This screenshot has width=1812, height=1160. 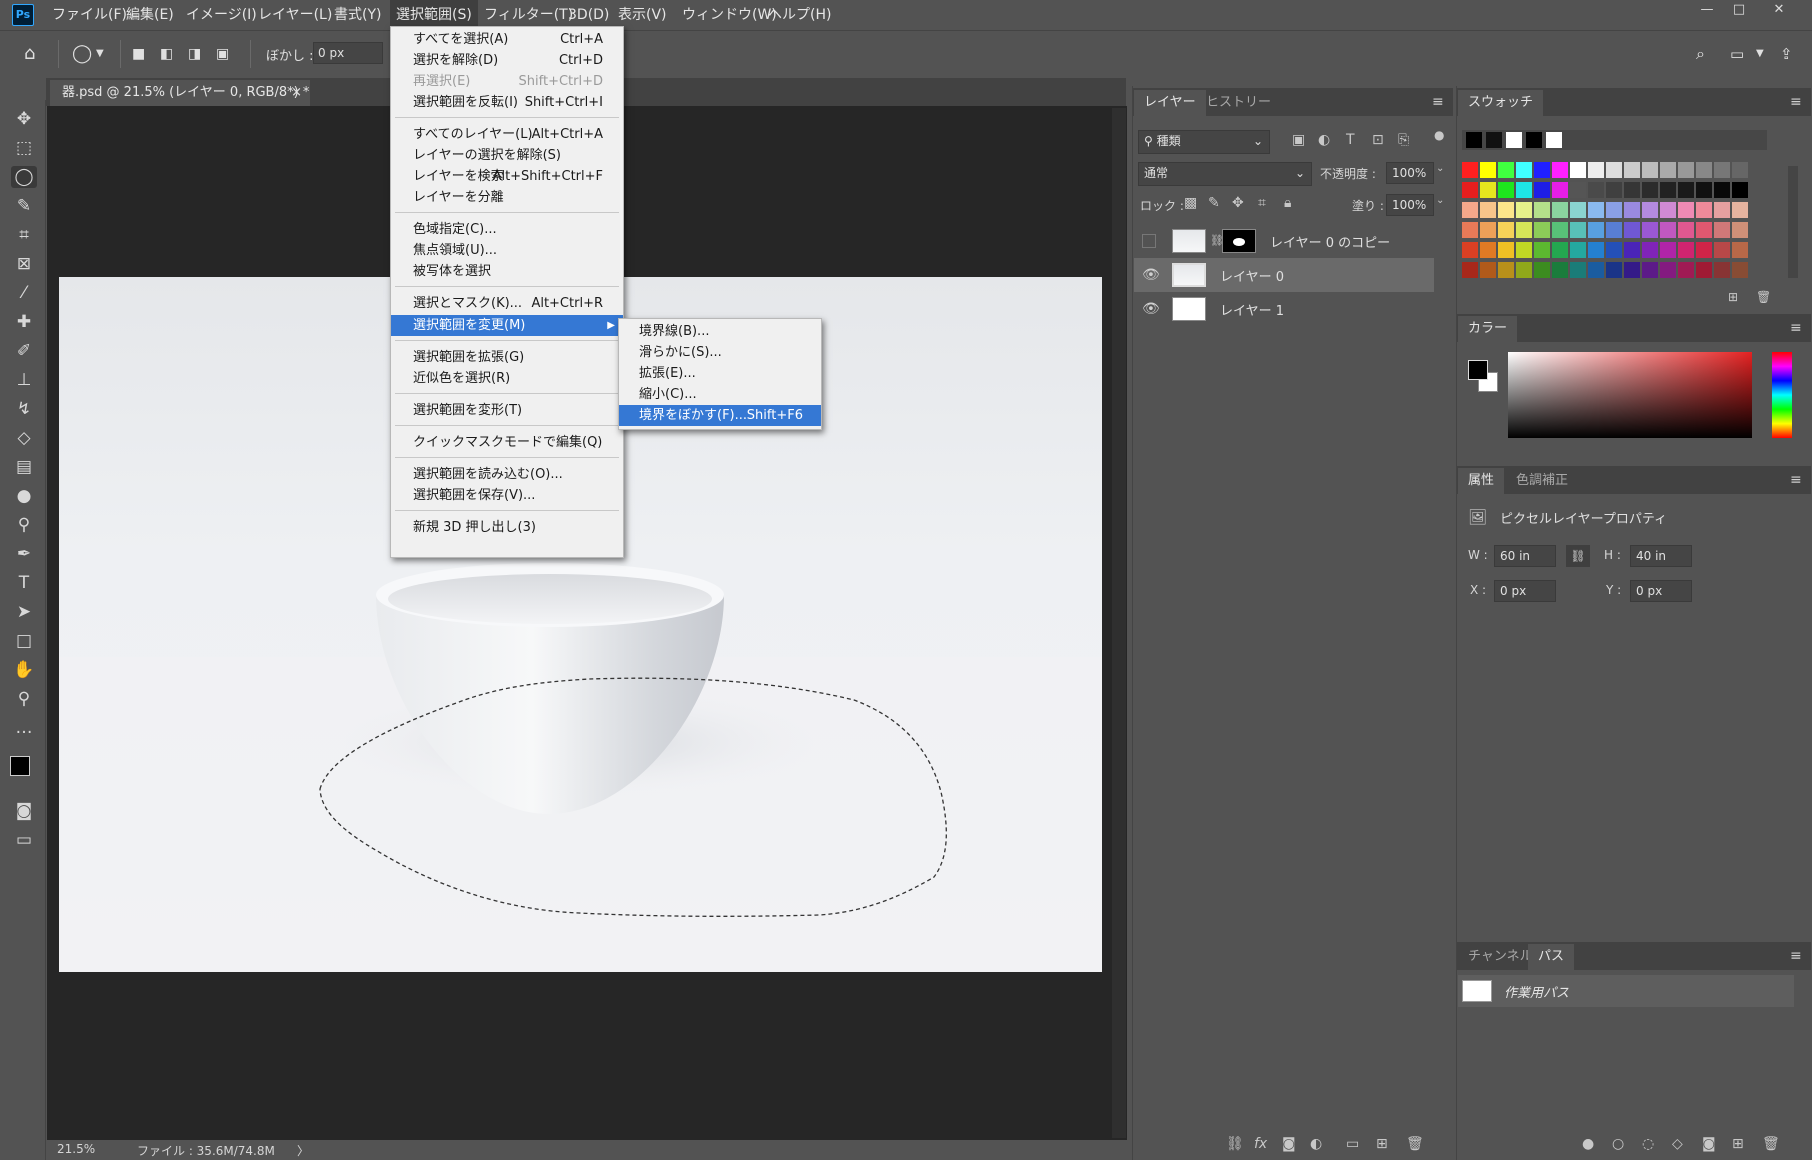 What do you see at coordinates (1578, 556) in the screenshot?
I see `link-dimensions-icon: ⛓` at bounding box center [1578, 556].